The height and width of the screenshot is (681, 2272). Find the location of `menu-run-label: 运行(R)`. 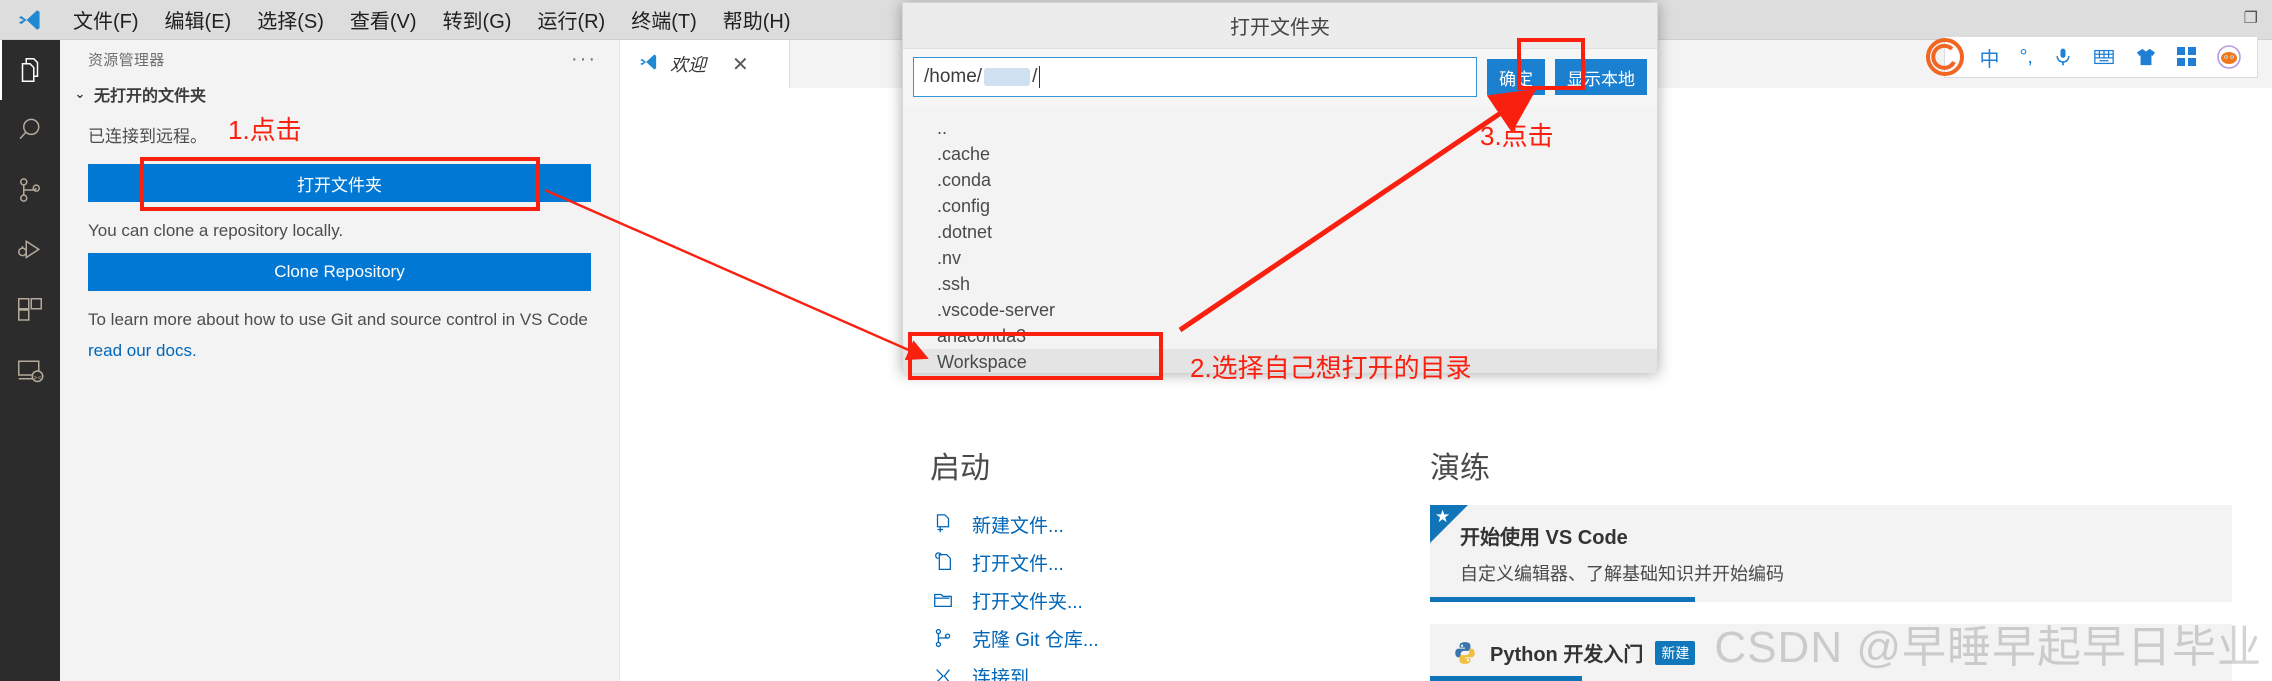

menu-run-label: 运行(R) is located at coordinates (571, 22).